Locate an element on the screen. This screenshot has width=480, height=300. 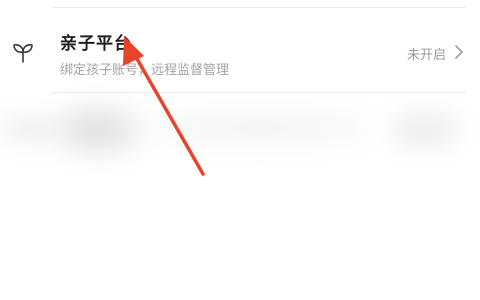
row-title: 亲子平台 is located at coordinates (96, 44).